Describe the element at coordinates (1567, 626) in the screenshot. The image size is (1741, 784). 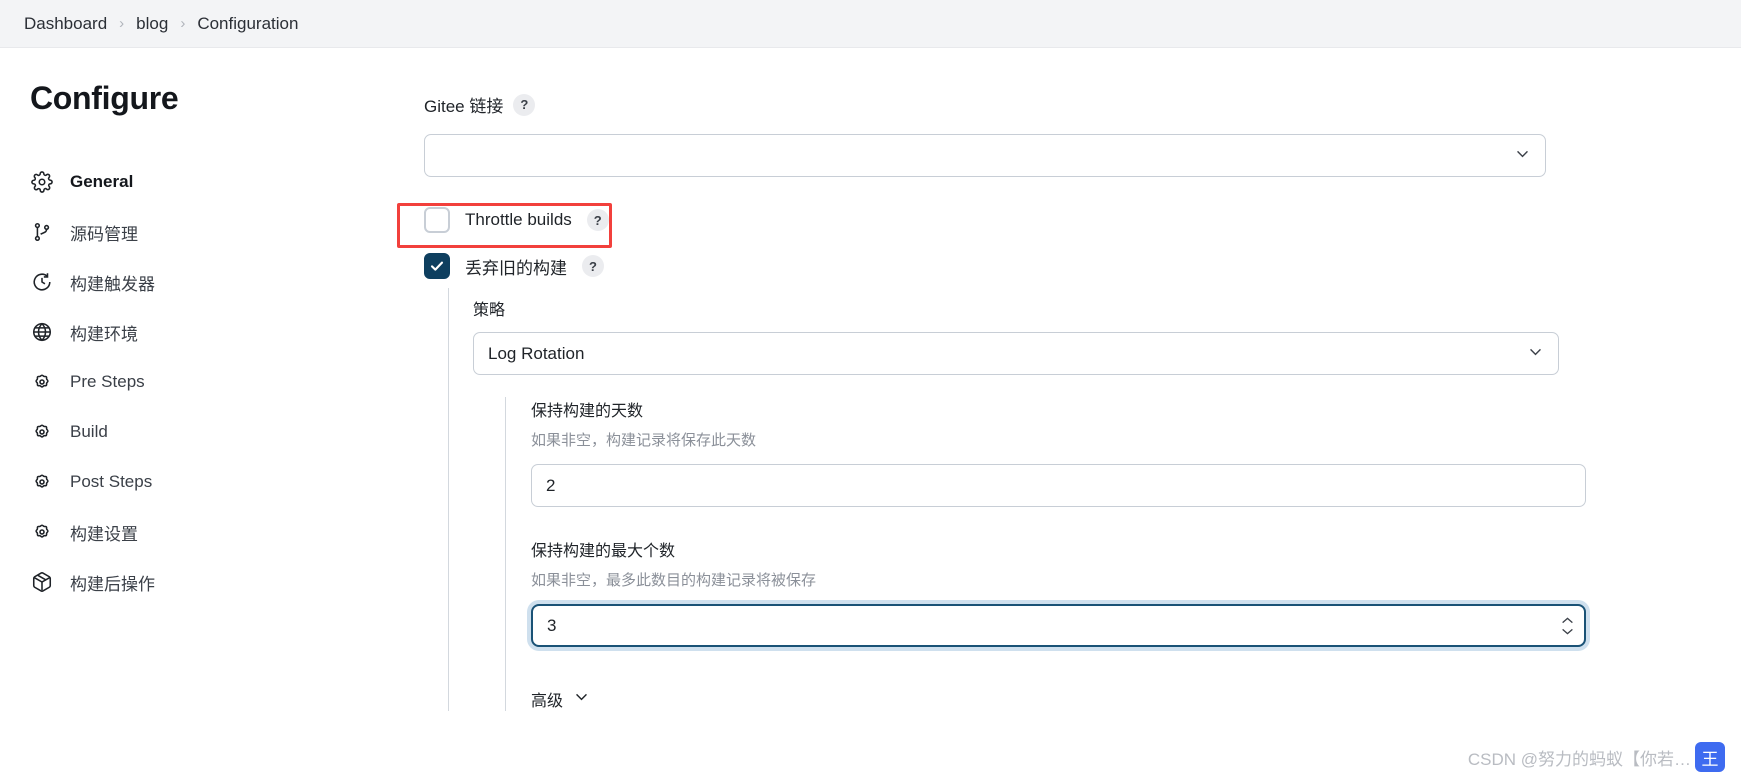
I see `number-stepper` at that location.